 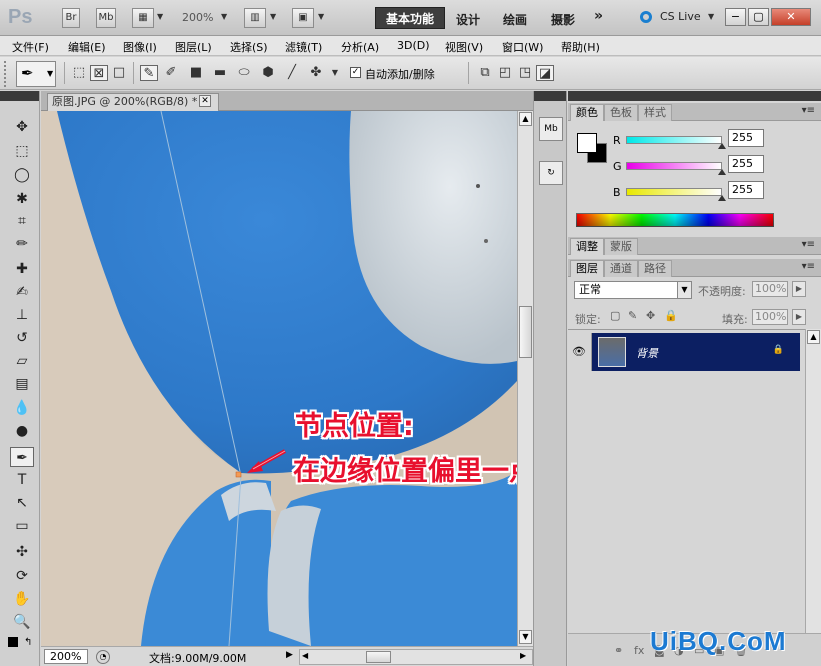 I want to click on clone-stamp-tool-icon: ⊥, so click(x=22, y=315).